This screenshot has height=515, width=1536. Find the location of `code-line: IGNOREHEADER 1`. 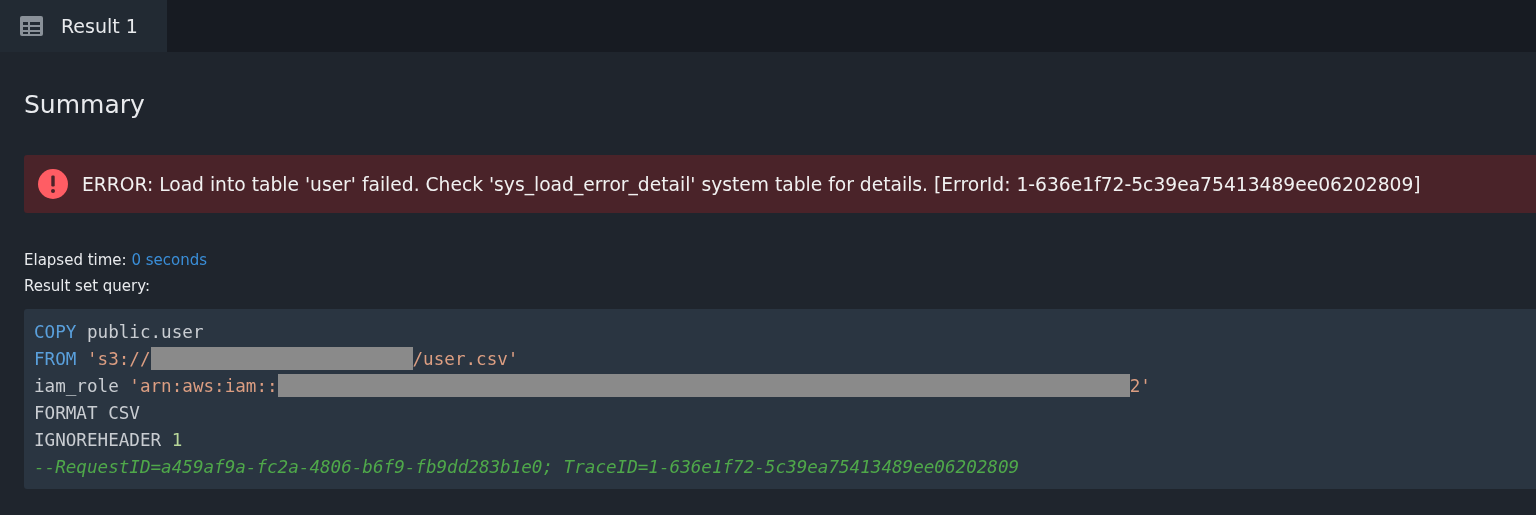

code-line: IGNOREHEADER 1 is located at coordinates (109, 440).